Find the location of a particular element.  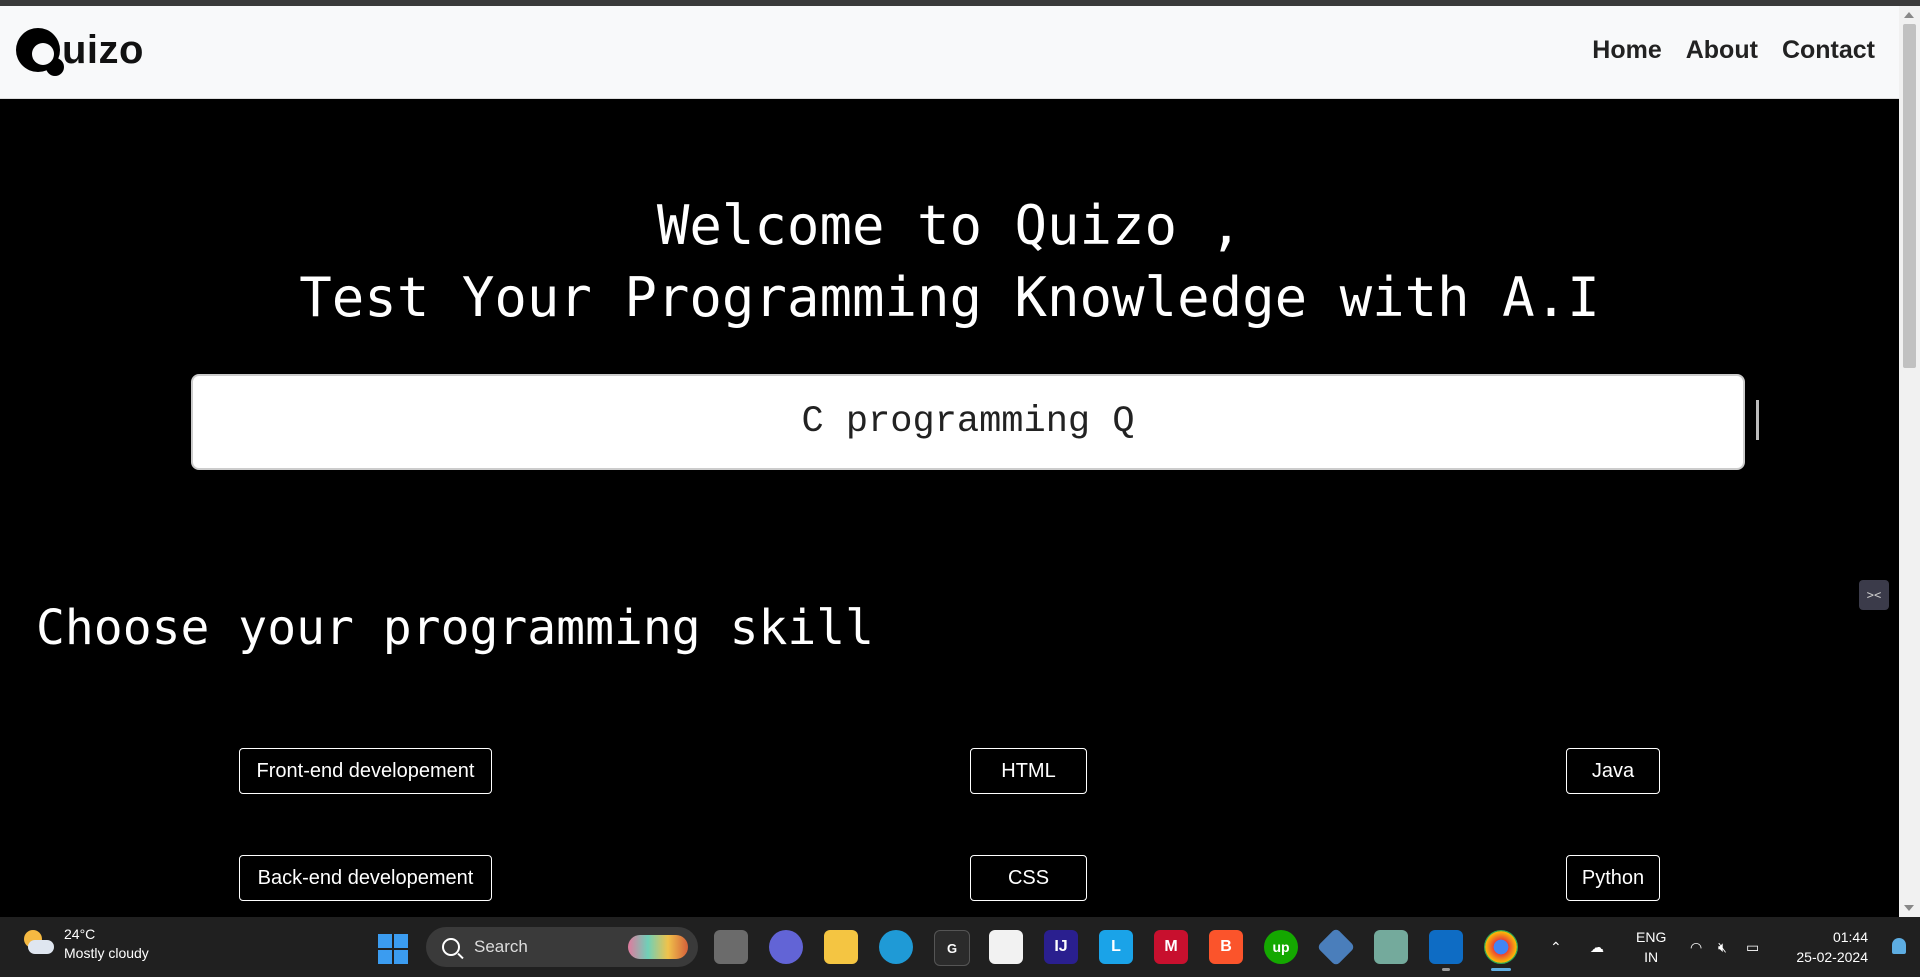

cloudy-weather-icon is located at coordinates (37, 944).